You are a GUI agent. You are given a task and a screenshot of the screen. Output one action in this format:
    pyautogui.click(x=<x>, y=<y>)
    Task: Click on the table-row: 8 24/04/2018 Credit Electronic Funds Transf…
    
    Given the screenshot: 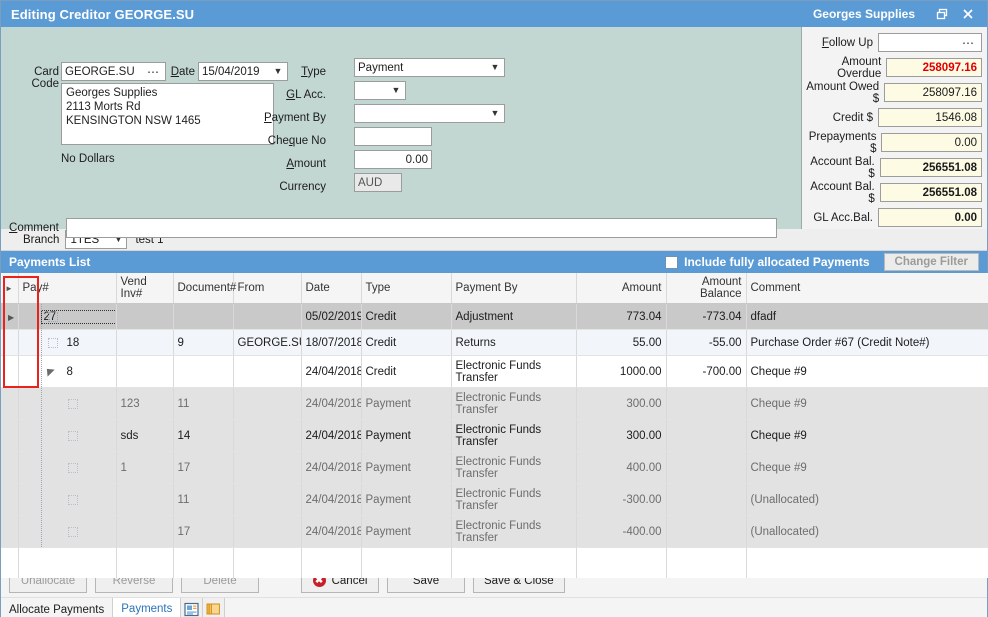 What is the action you would take?
    pyautogui.click(x=494, y=371)
    